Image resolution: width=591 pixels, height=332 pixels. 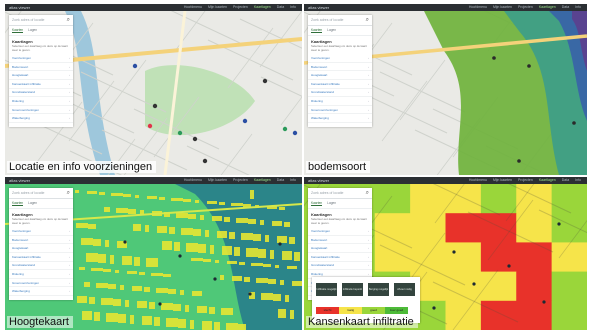 I want to click on app-brand: atlas viewer, so click(x=319, y=7).